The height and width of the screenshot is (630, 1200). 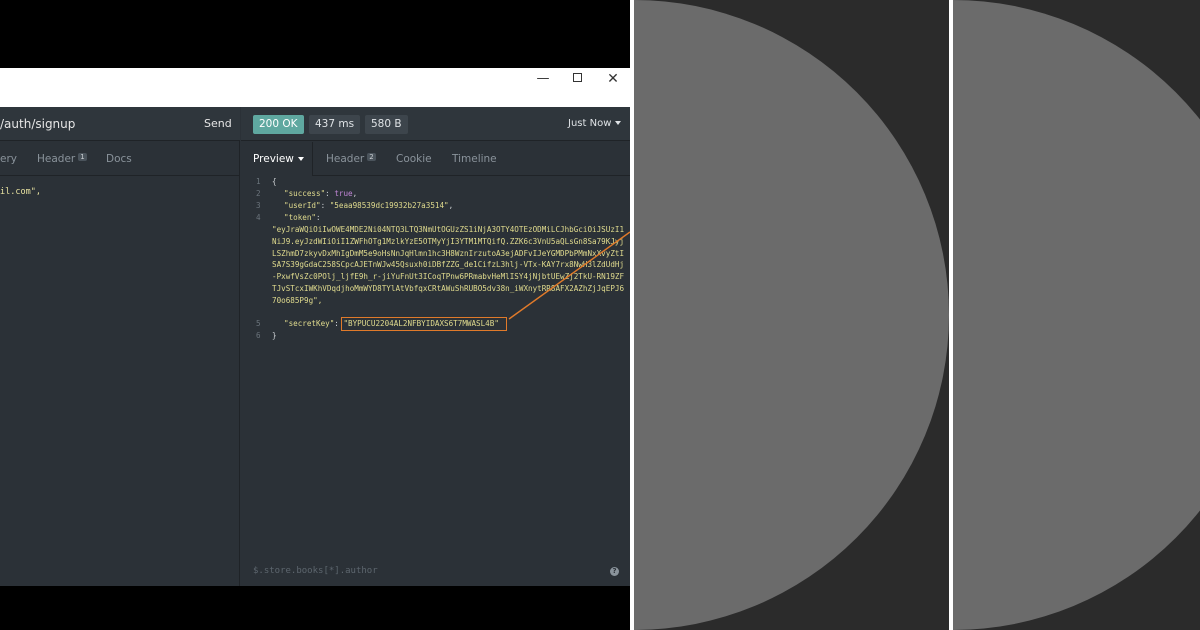 What do you see at coordinates (120, 124) in the screenshot?
I see `url-bar: /auth/signup Send` at bounding box center [120, 124].